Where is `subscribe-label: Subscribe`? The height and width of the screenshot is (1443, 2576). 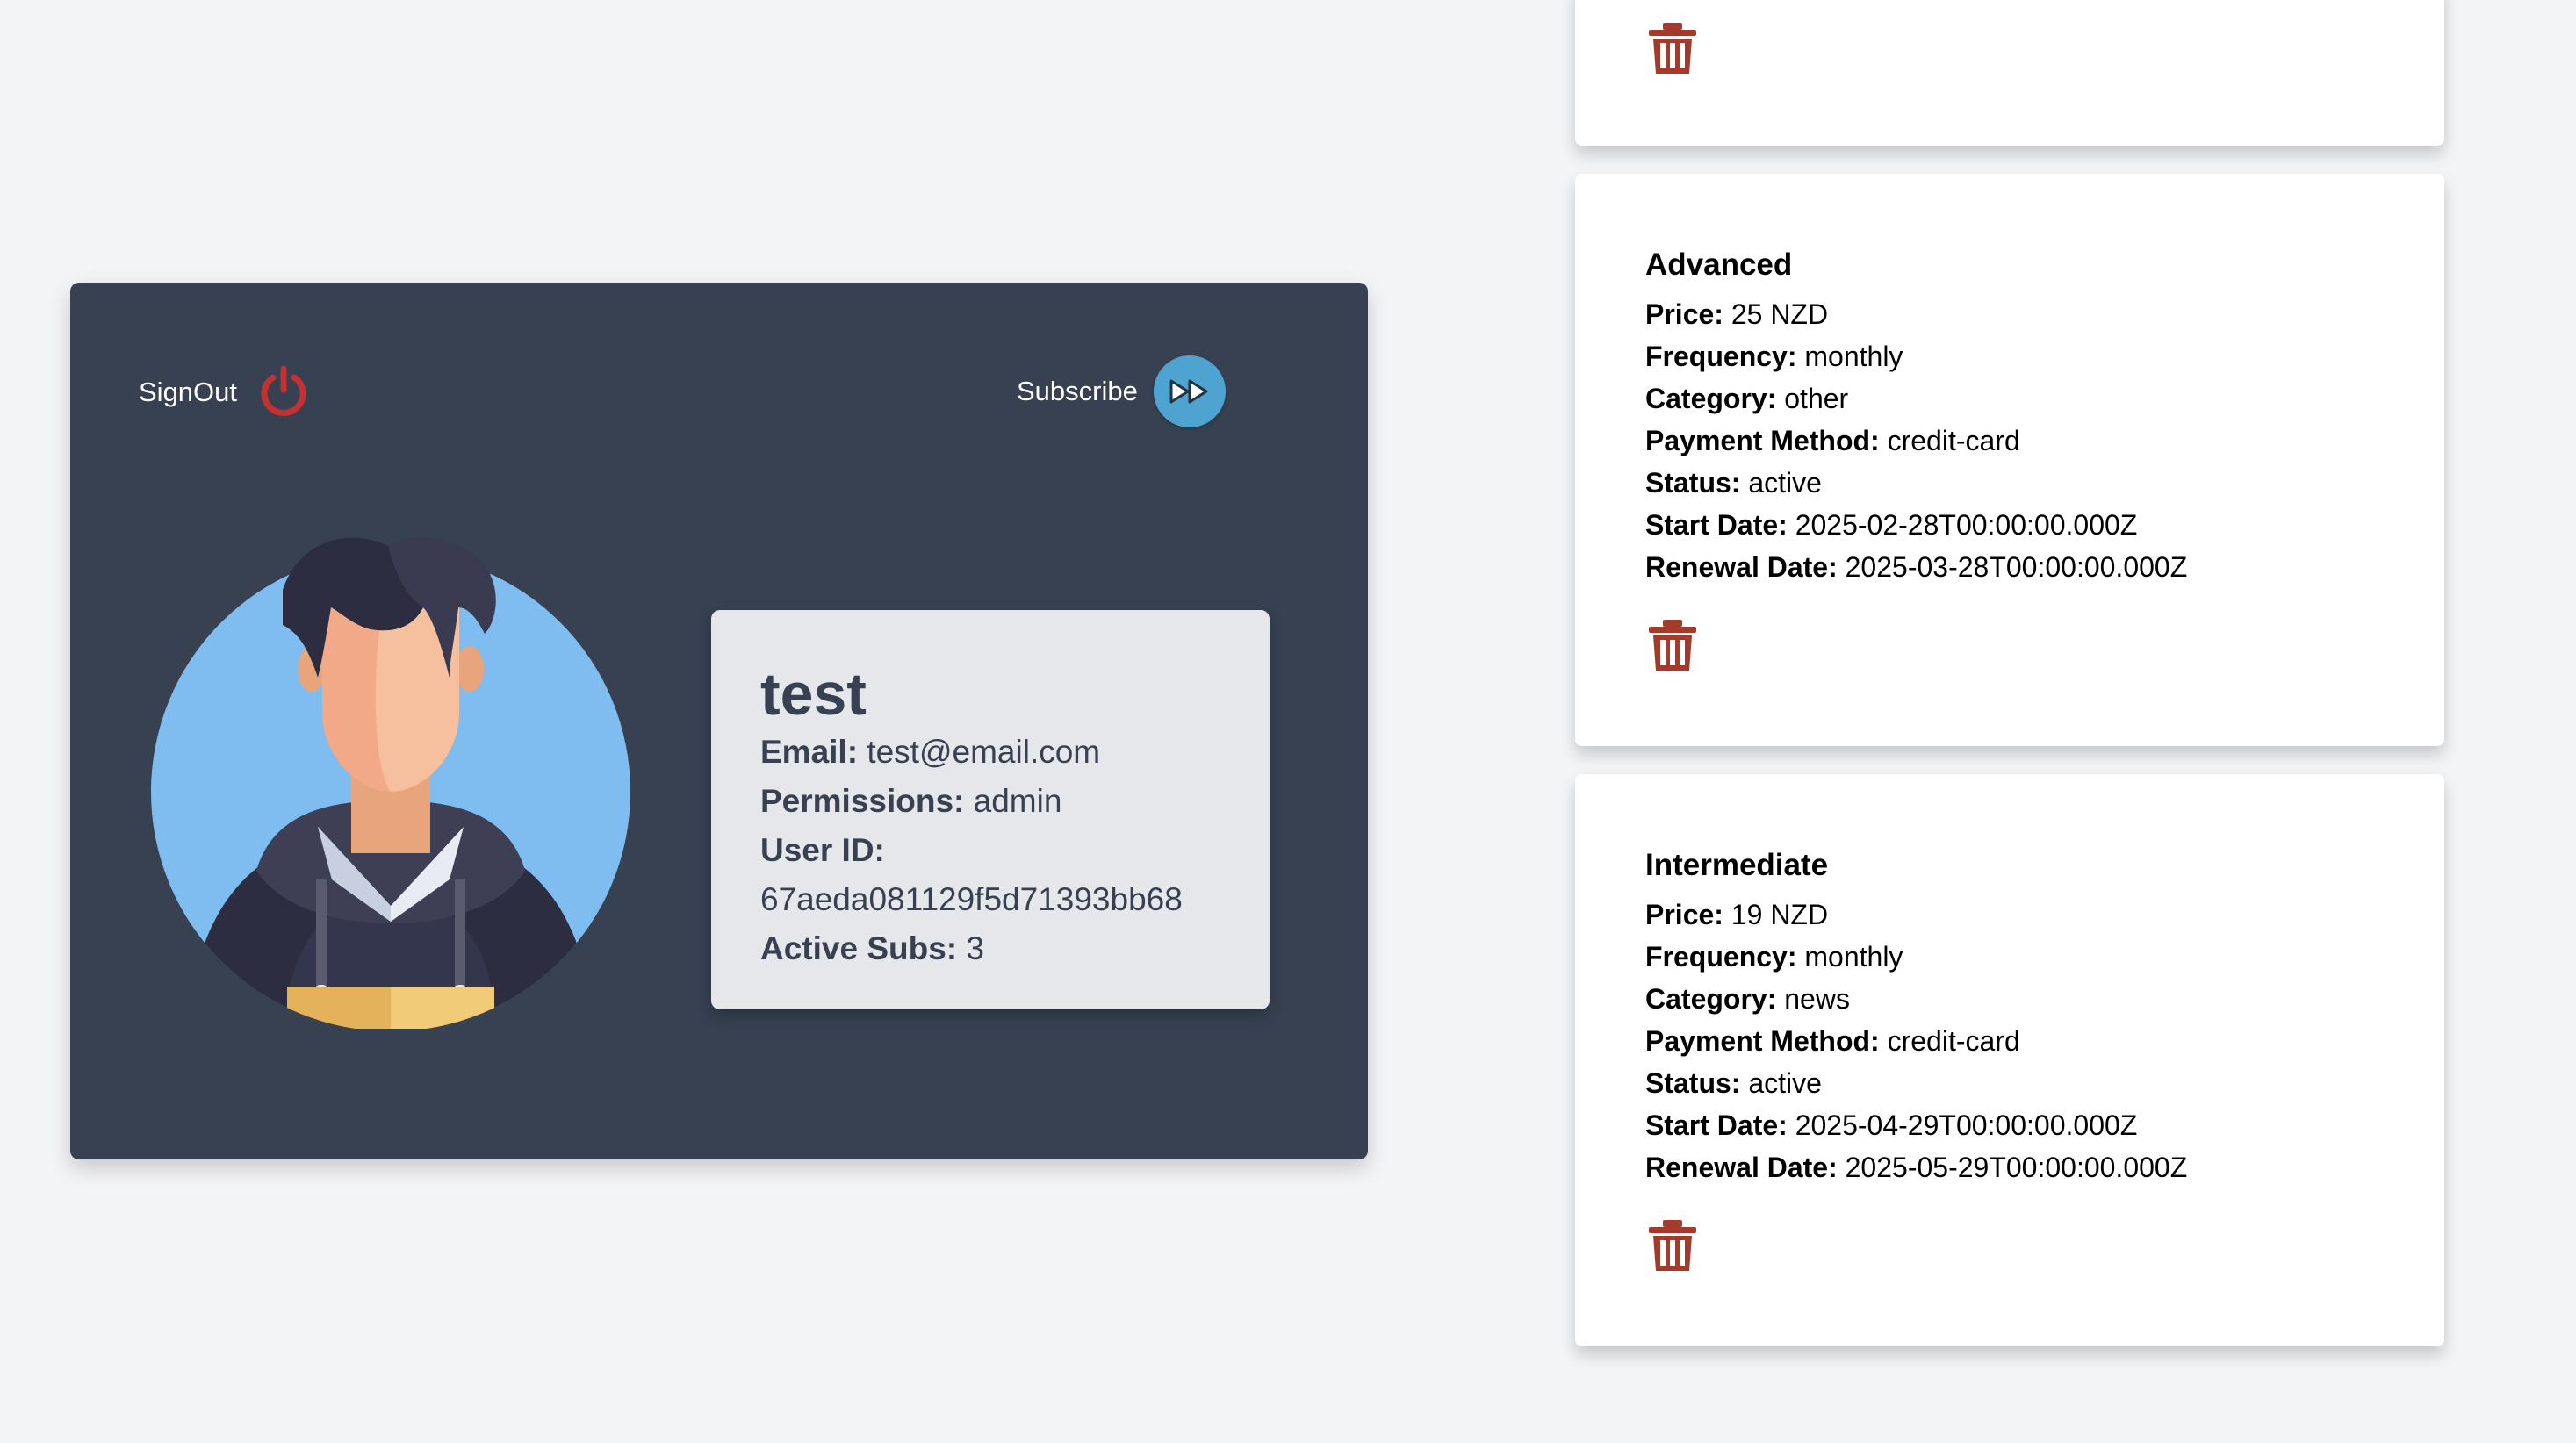 subscribe-label: Subscribe is located at coordinates (1077, 391).